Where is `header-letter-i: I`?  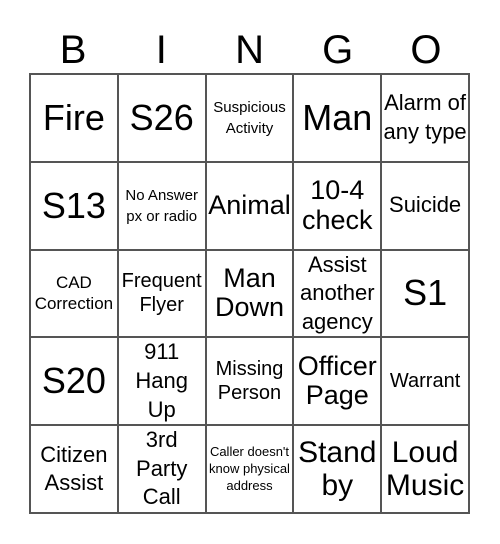 header-letter-i: I is located at coordinates (161, 50).